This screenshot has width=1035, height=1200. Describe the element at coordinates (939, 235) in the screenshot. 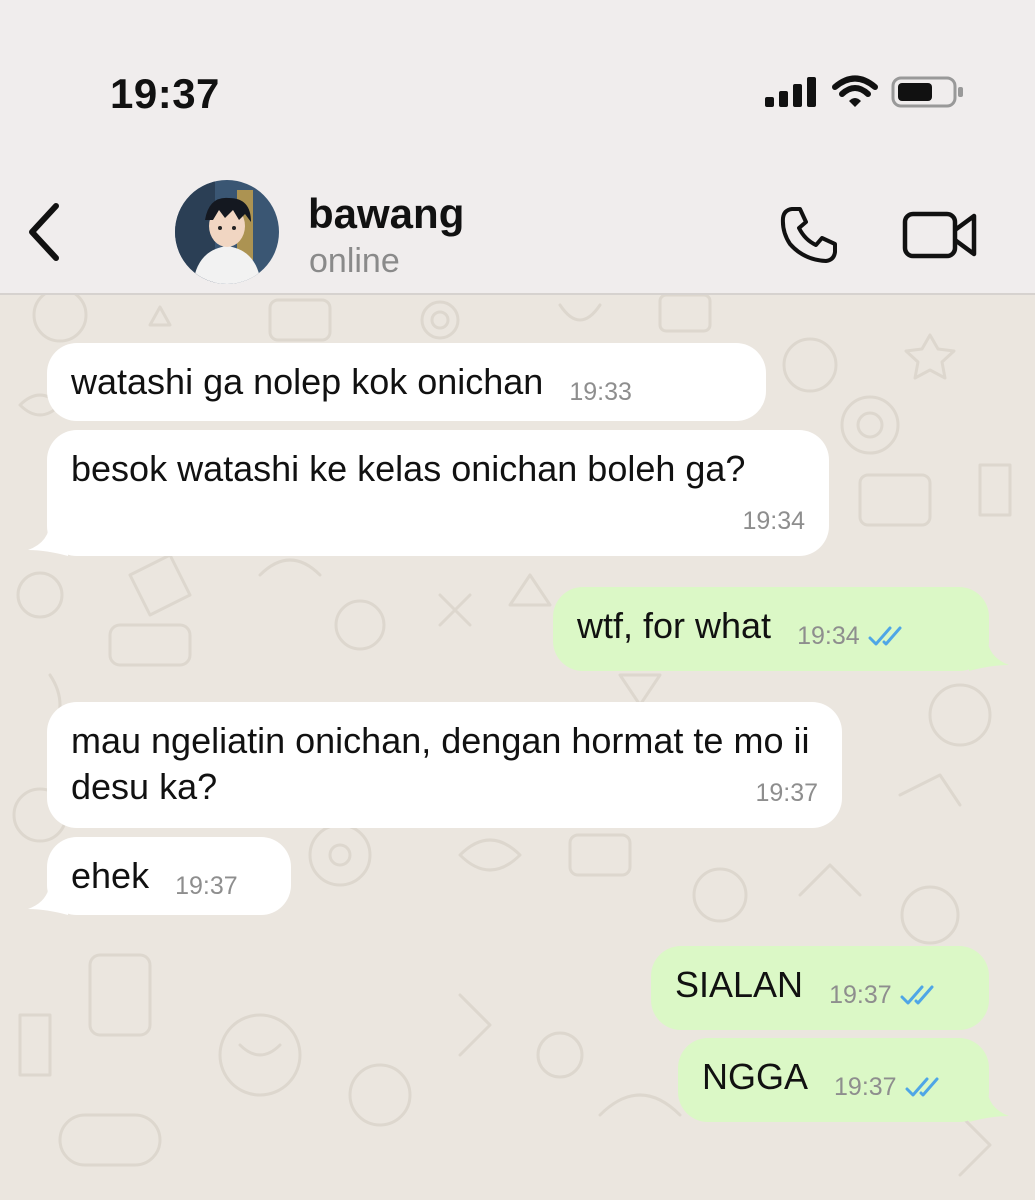

I see `video-camera-icon` at that location.